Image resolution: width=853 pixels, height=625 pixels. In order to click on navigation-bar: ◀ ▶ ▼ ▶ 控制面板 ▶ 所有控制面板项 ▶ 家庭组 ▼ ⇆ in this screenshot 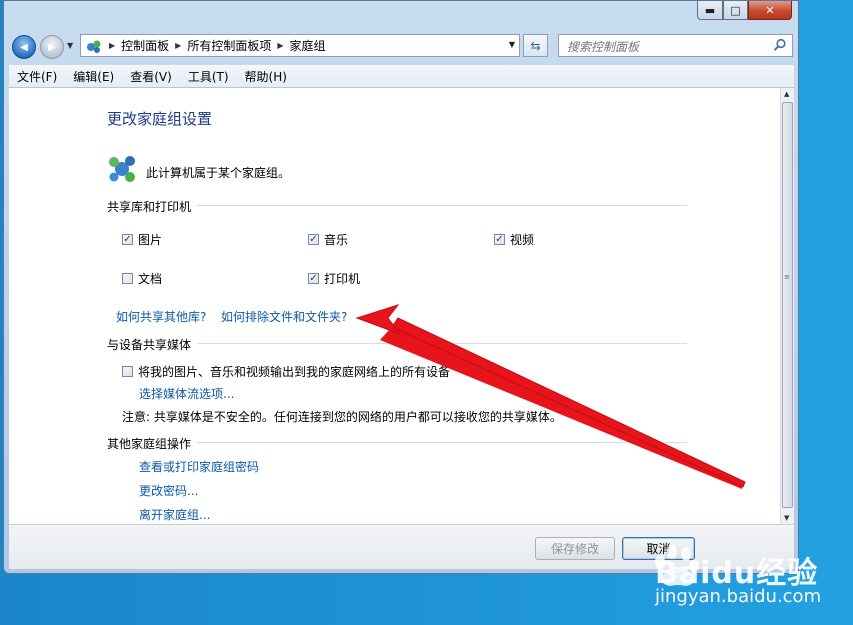, I will do `click(401, 46)`.